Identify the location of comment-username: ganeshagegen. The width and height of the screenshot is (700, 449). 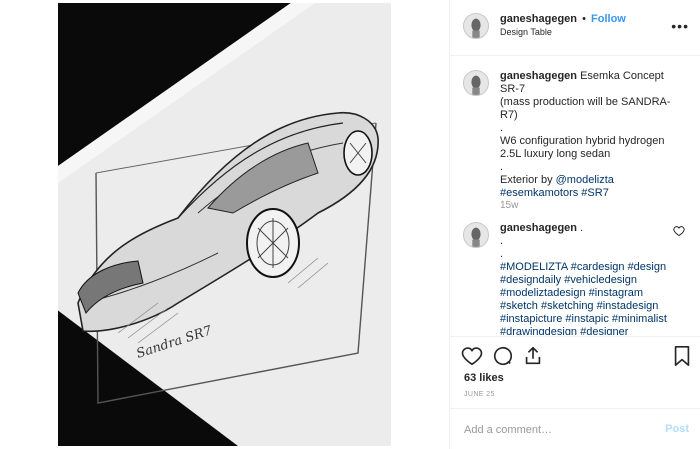
(538, 228).